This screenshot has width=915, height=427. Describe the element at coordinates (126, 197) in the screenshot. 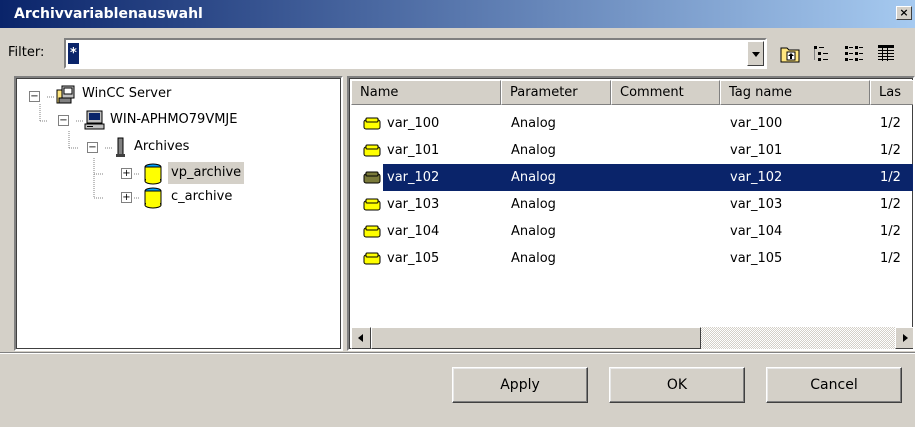

I see `expand-c-archive-toggle: +` at that location.